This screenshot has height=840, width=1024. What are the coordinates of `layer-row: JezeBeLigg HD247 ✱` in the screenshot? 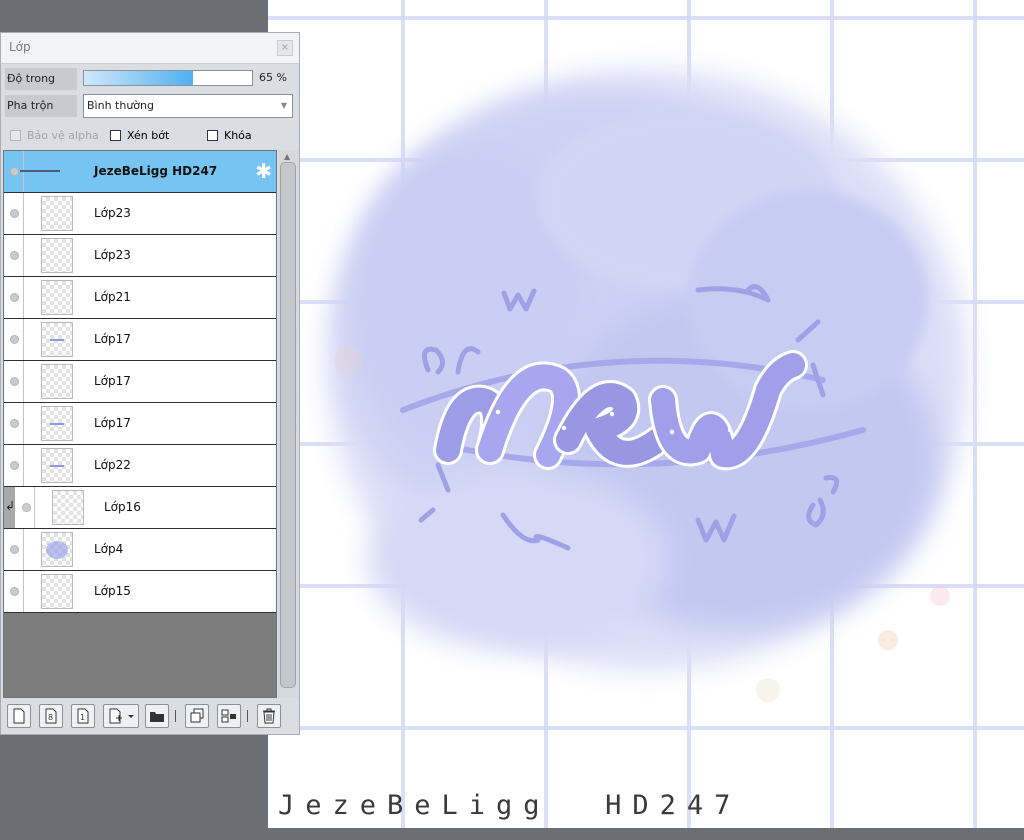 It's located at (140, 172).